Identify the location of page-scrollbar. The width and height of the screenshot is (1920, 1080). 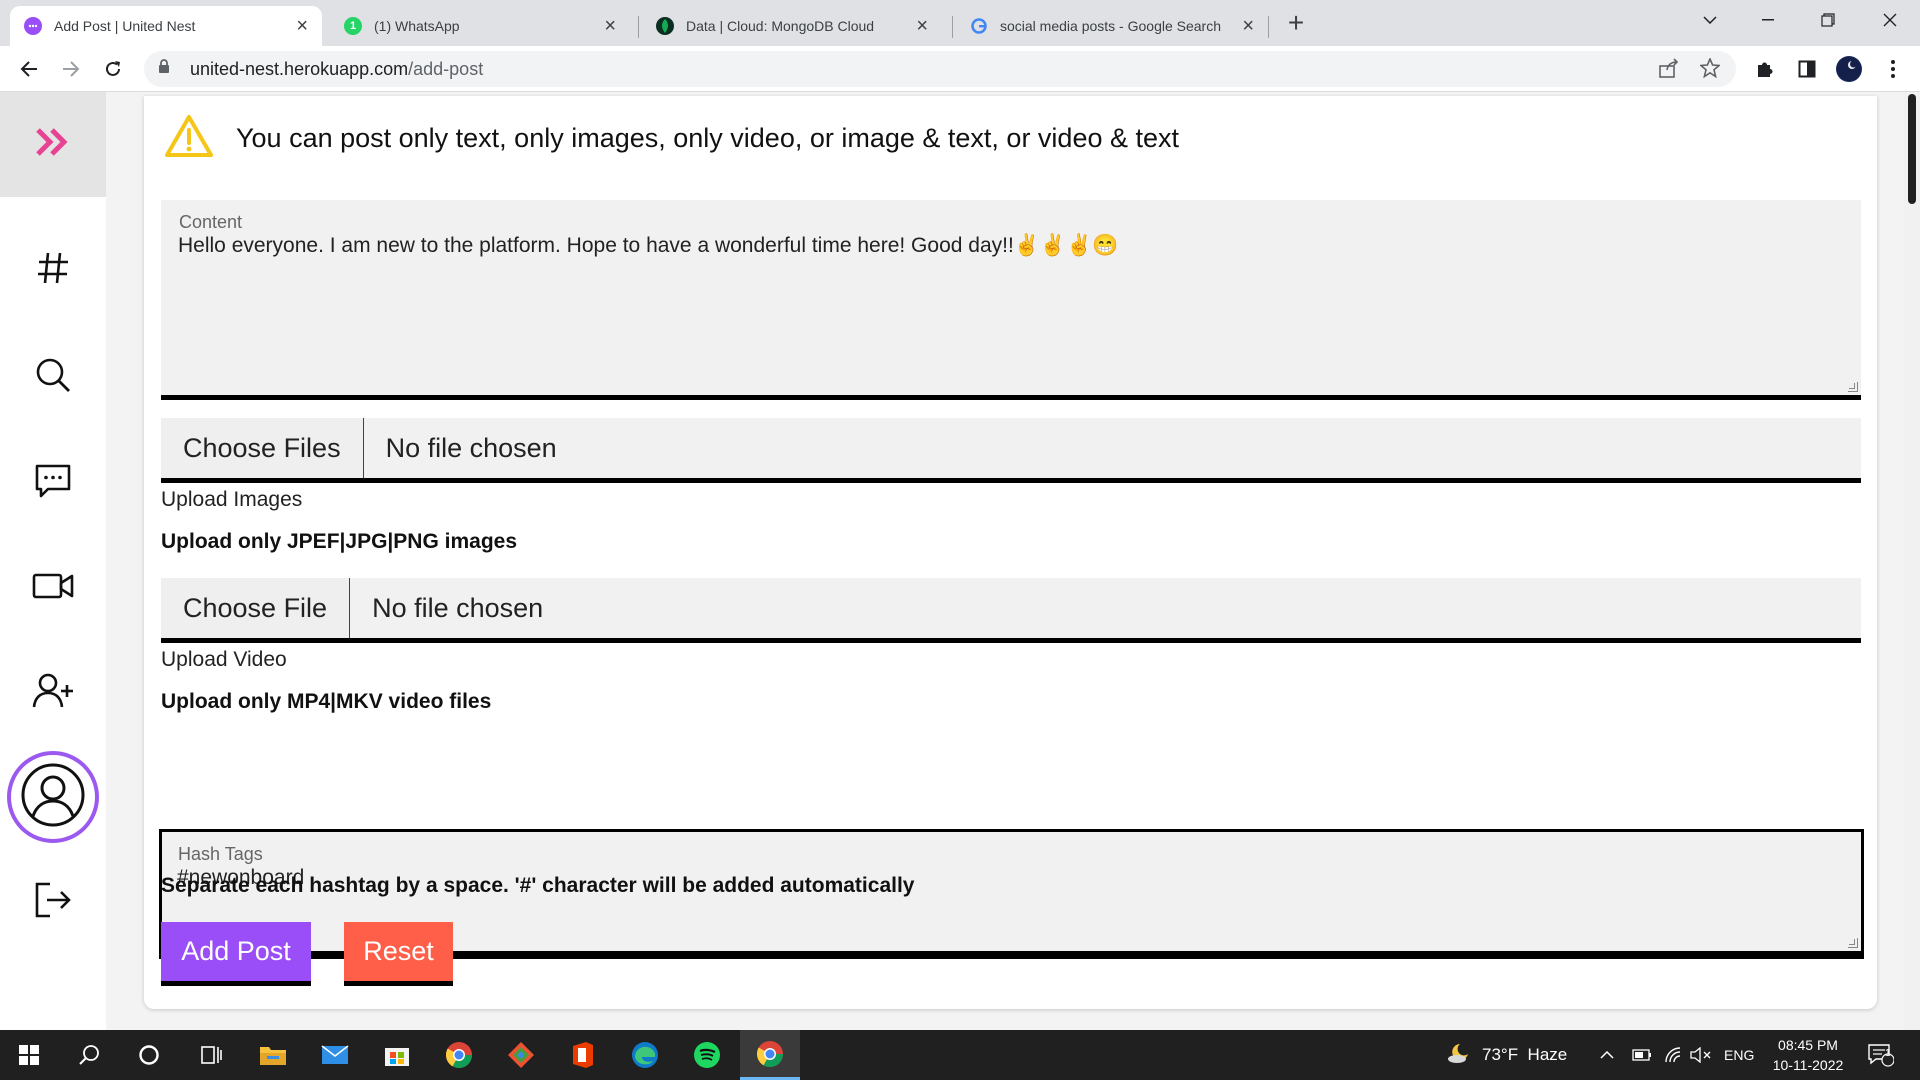
(1912, 561).